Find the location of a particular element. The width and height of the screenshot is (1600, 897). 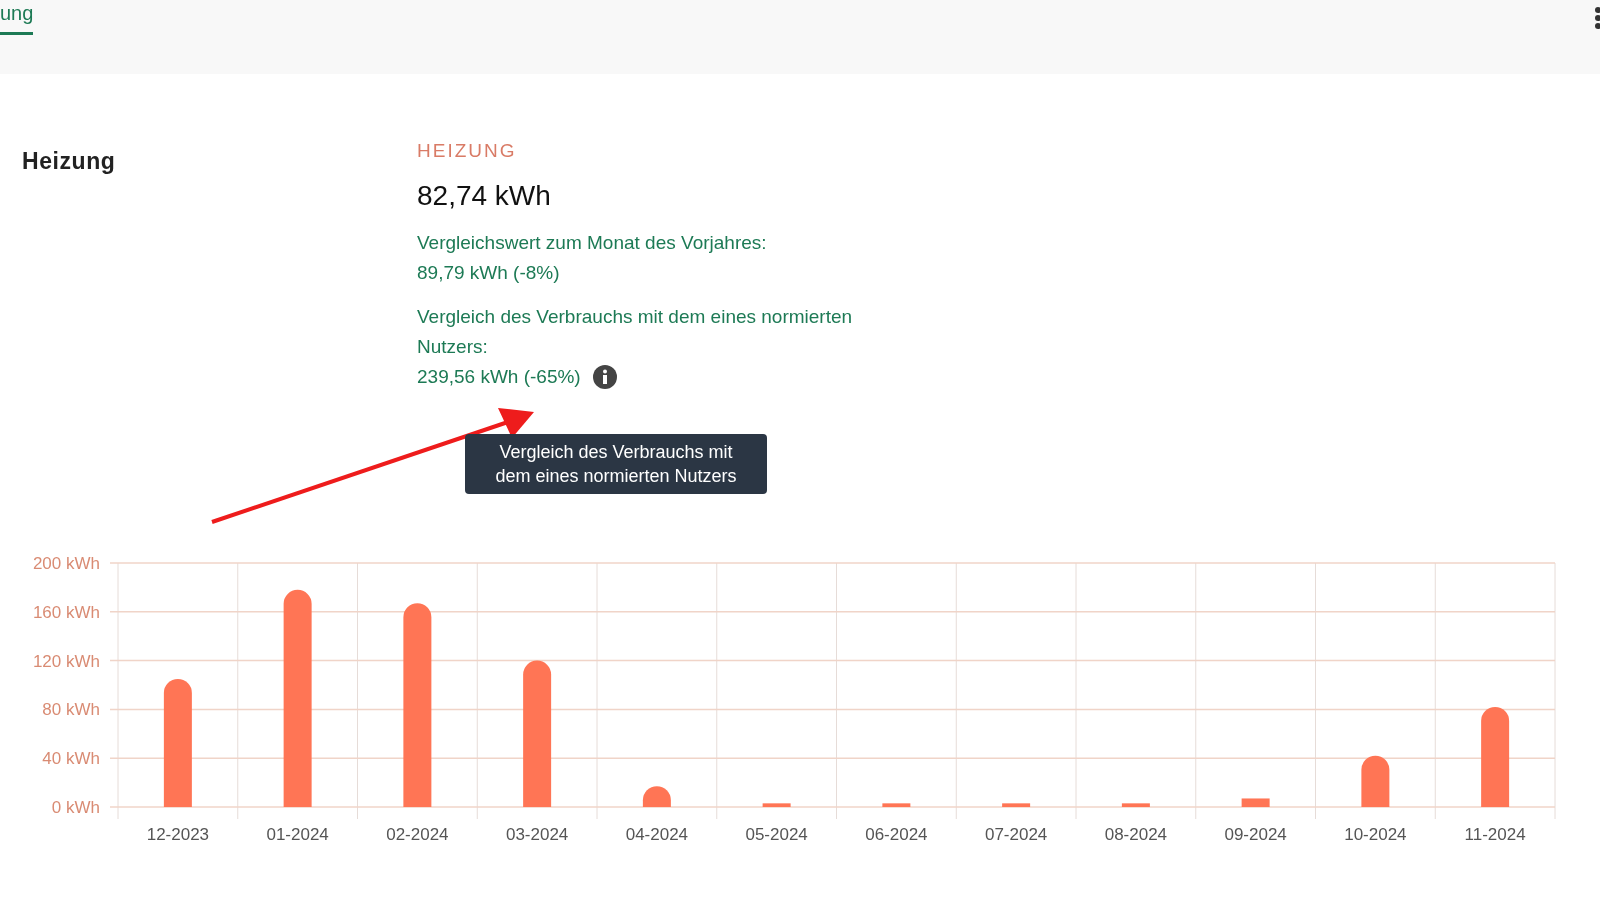

y-axis-label: 0 kWh is located at coordinates (75, 807).